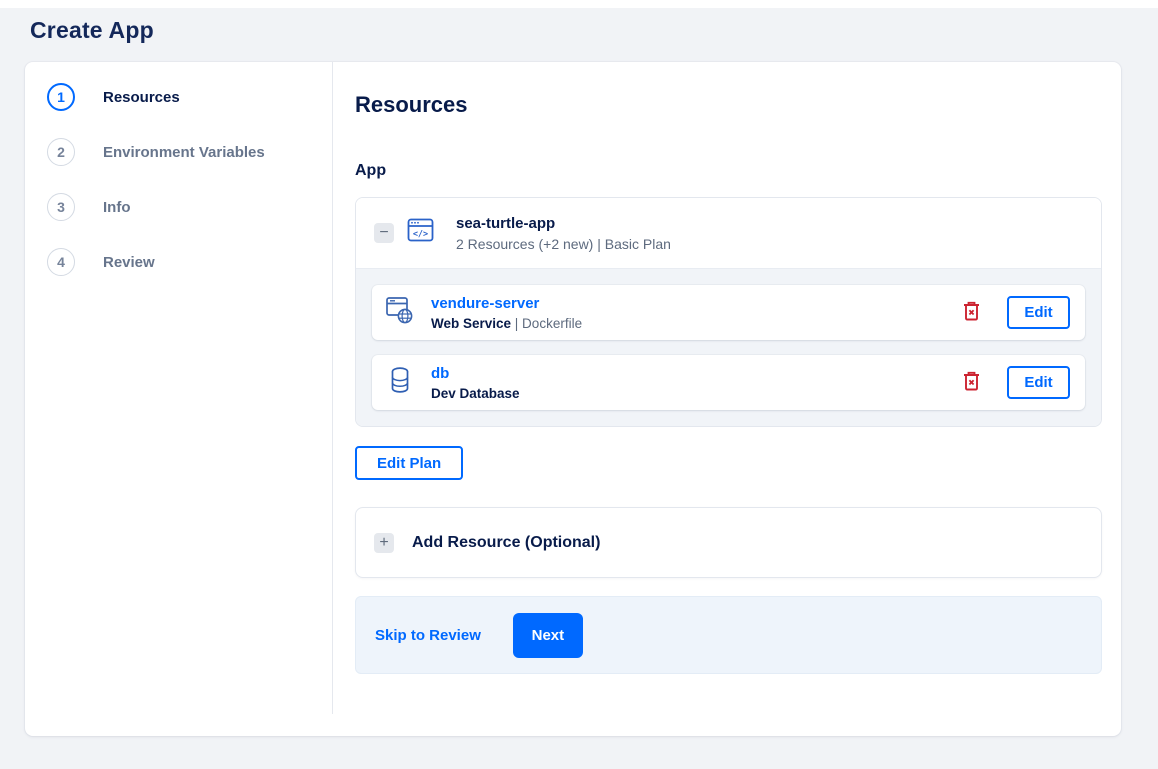  I want to click on edit-plan-button: Edit Plan, so click(409, 463).